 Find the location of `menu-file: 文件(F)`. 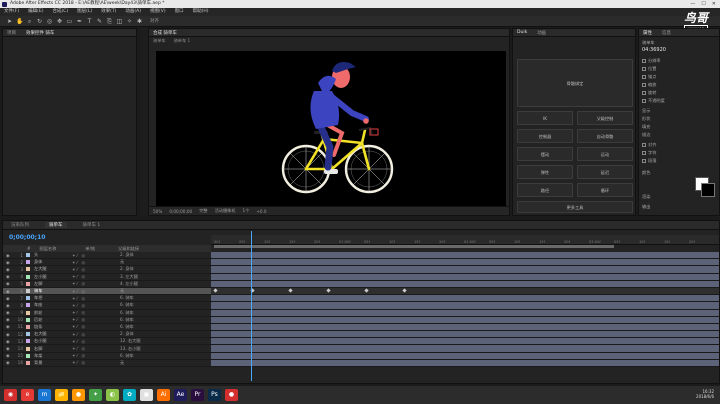

menu-file: 文件(F) is located at coordinates (11, 12).